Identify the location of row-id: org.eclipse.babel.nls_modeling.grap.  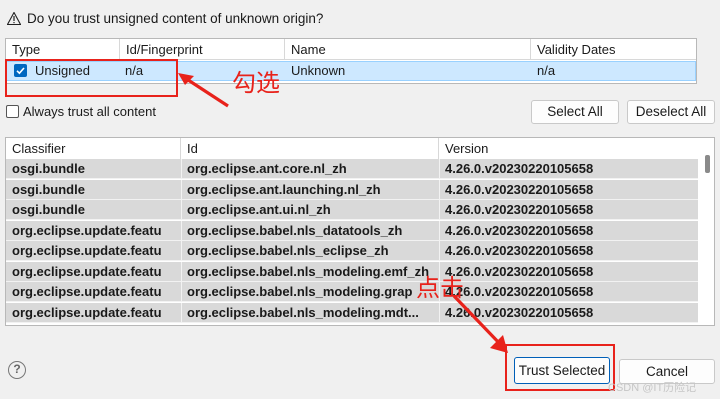
(300, 291).